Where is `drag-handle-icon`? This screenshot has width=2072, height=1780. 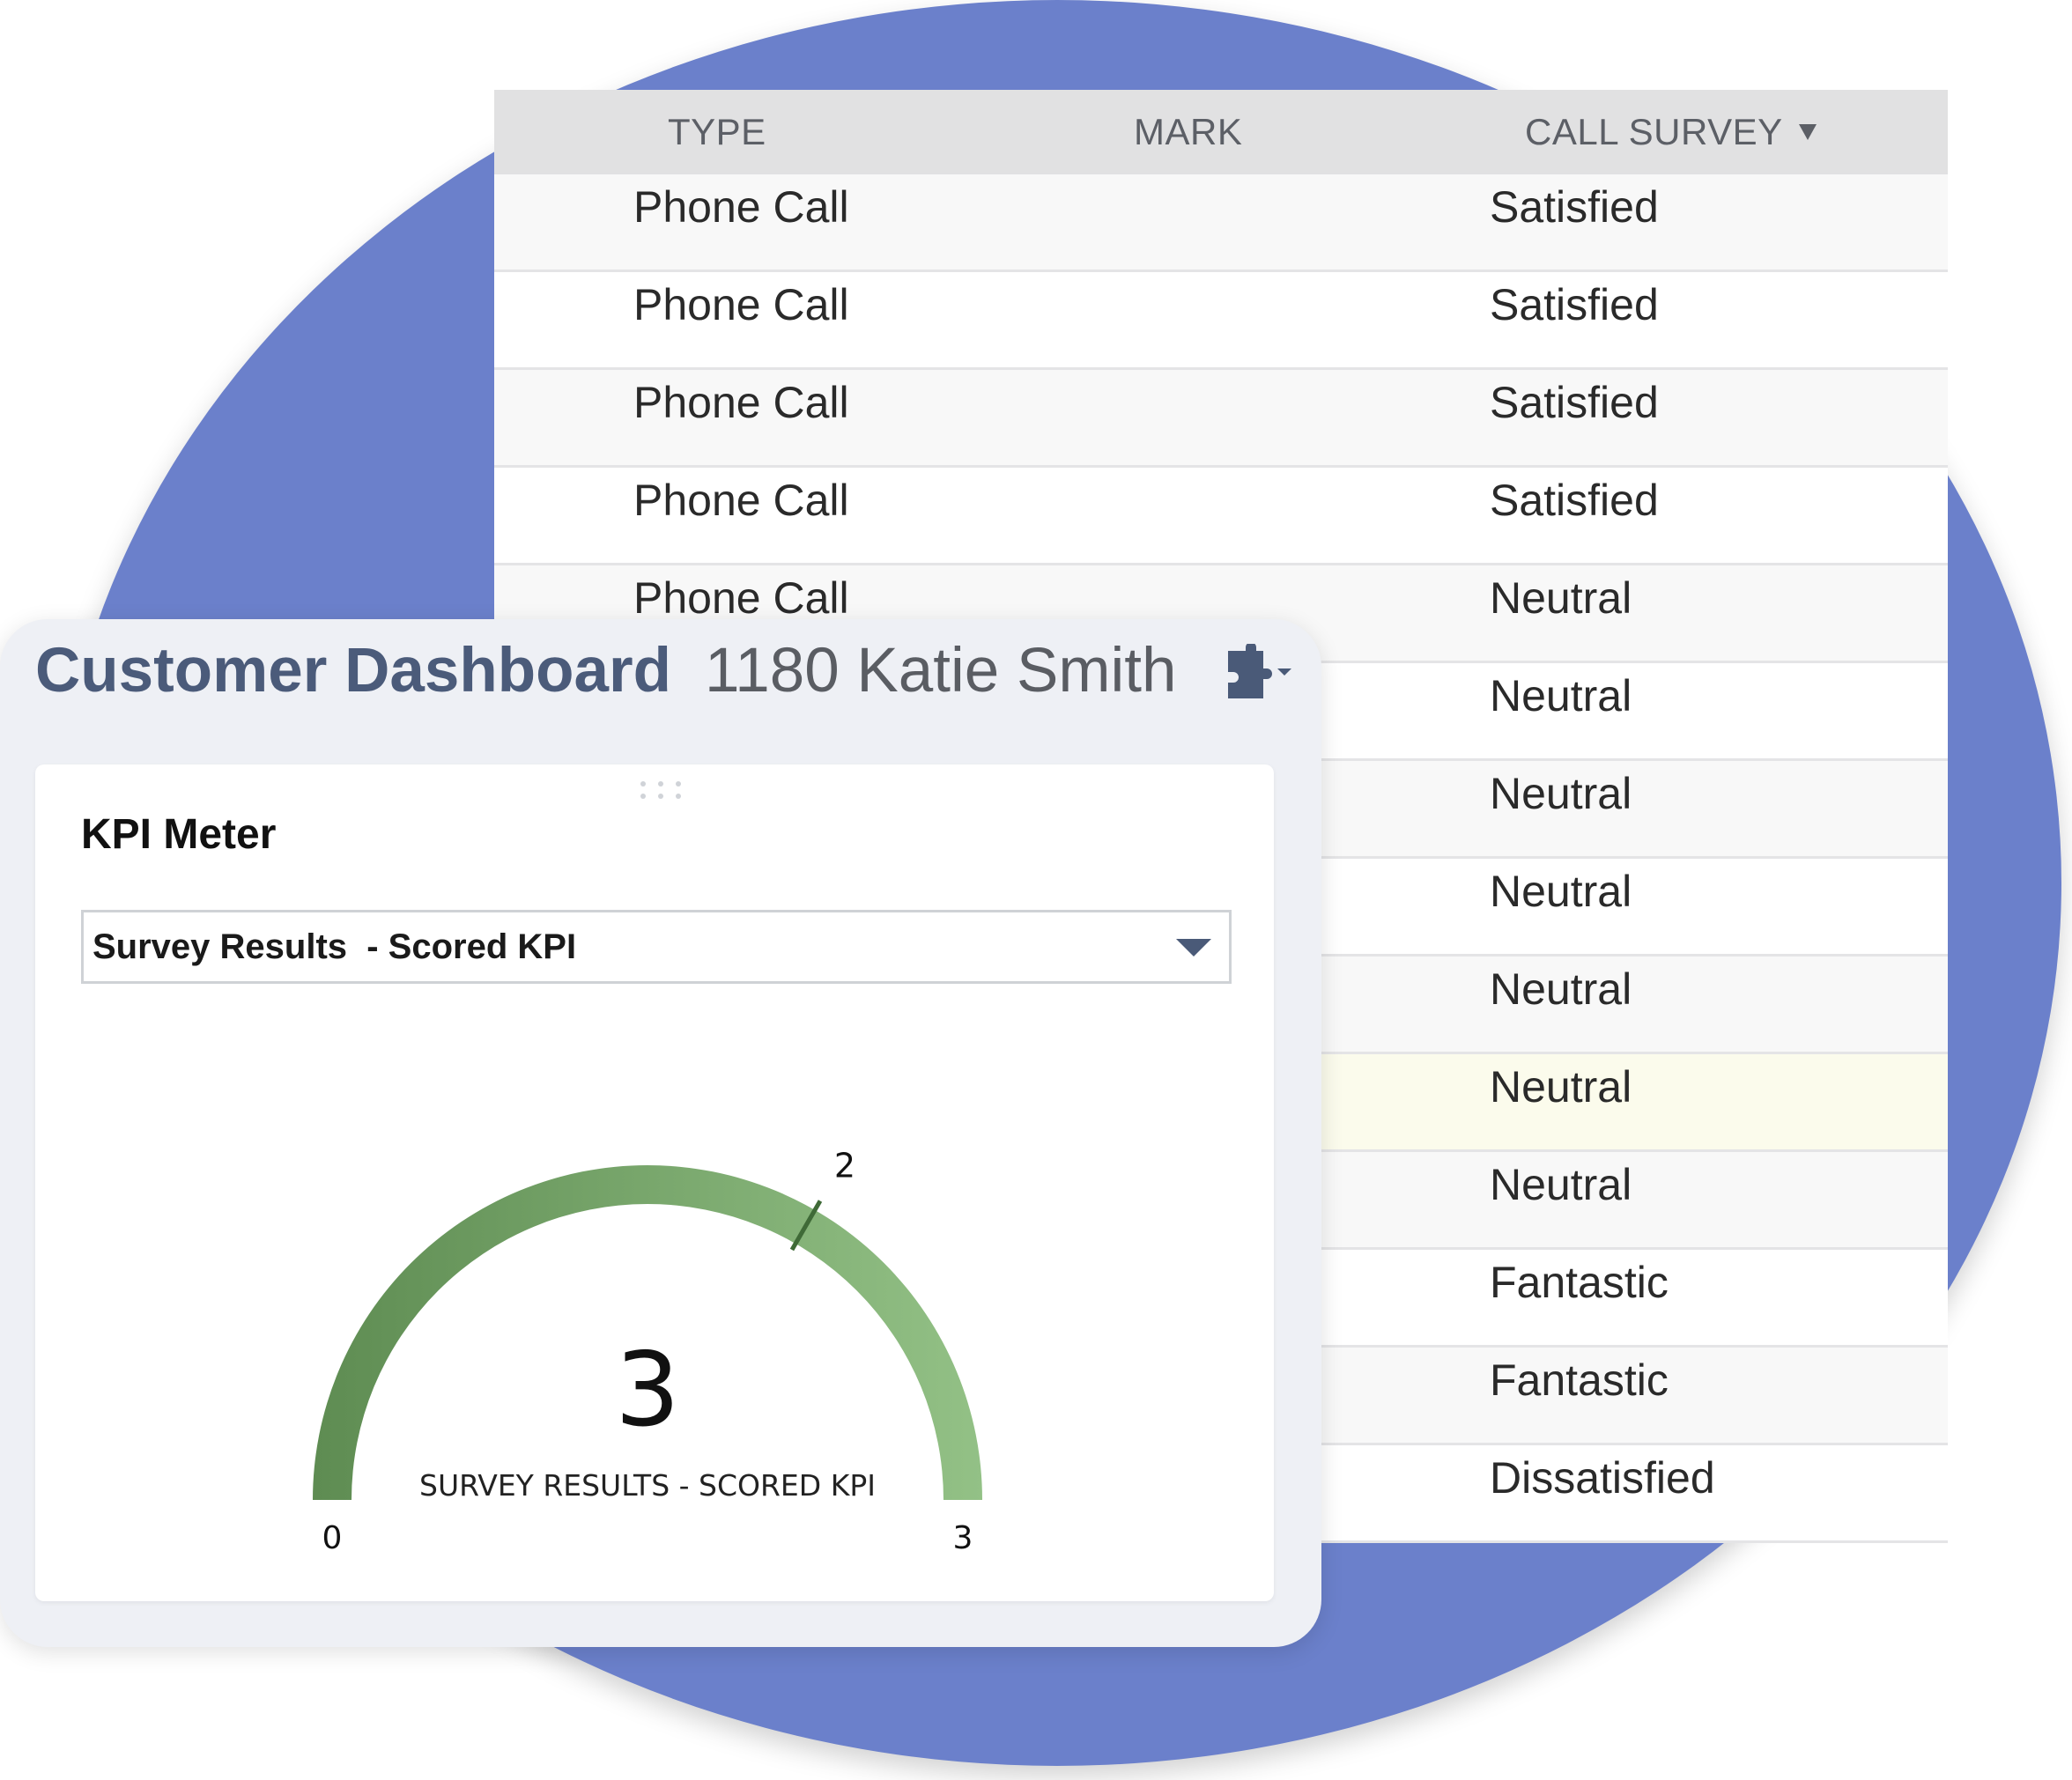 drag-handle-icon is located at coordinates (660, 790).